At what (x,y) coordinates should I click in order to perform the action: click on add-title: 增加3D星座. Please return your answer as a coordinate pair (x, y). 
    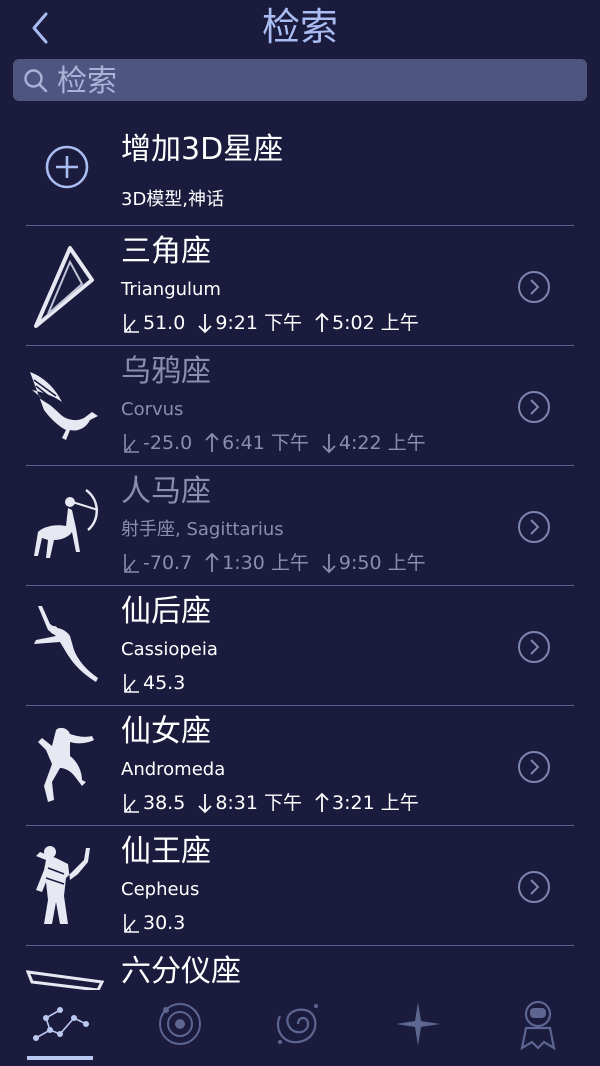
    Looking at the image, I should click on (202, 149).